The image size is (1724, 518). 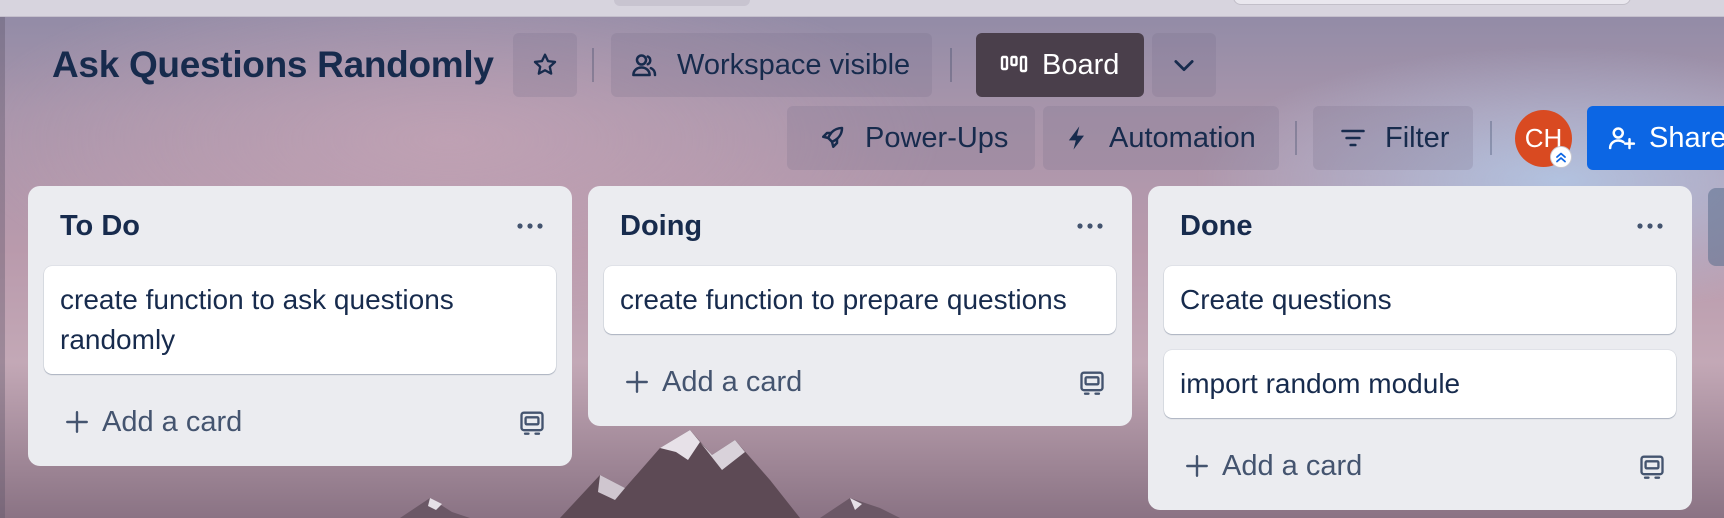 I want to click on star-board-button, so click(x=545, y=65).